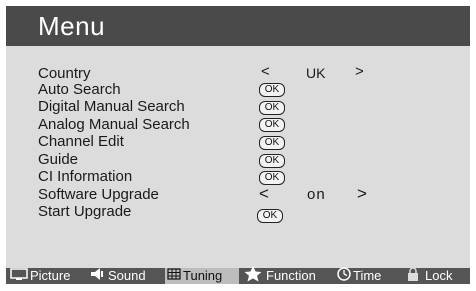 Image resolution: width=476 pixels, height=291 pixels. What do you see at coordinates (64, 74) in the screenshot?
I see `menu-item-country: Country` at bounding box center [64, 74].